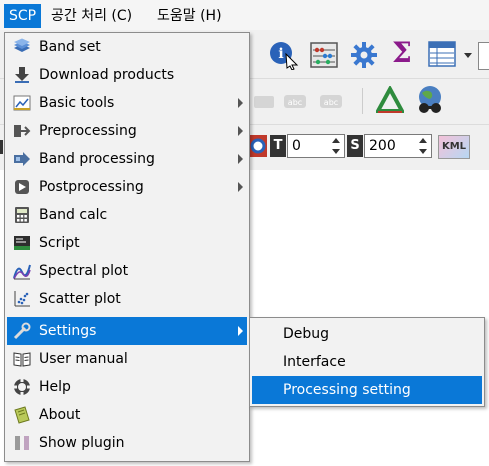 The image size is (489, 466). I want to click on label-abc-icon: abc, so click(295, 101).